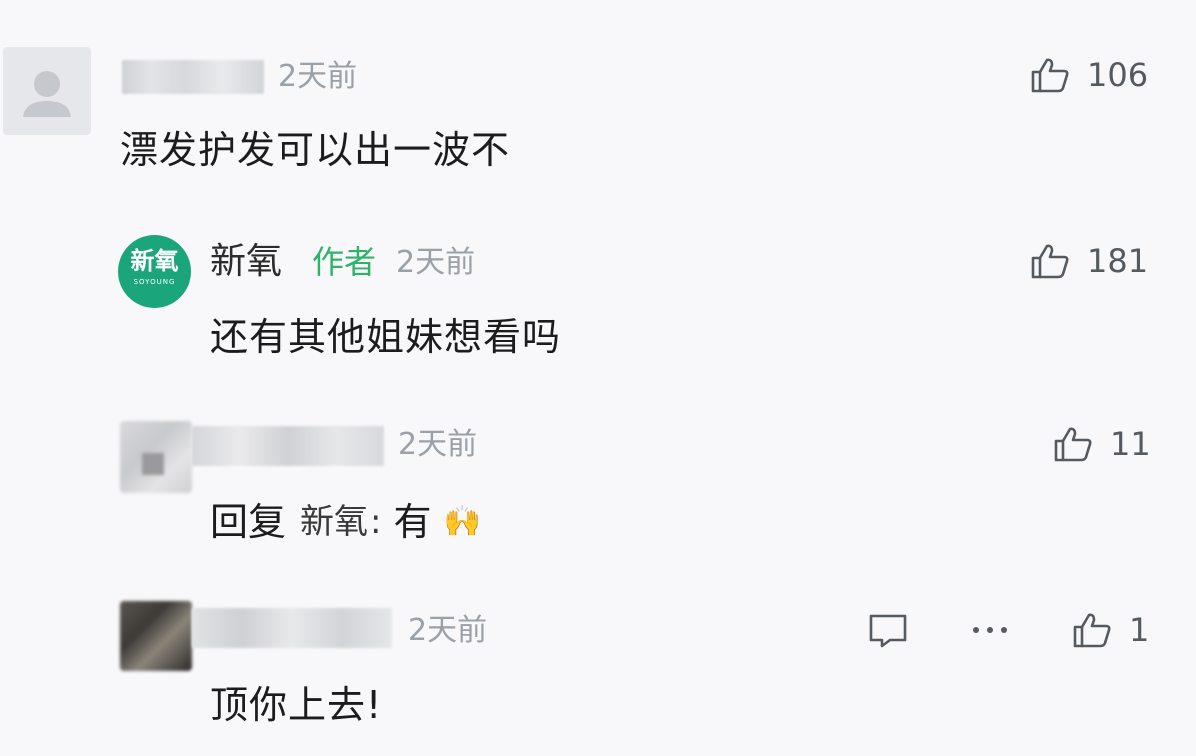  Describe the element at coordinates (246, 262) in the screenshot. I see `author-name: 新氧` at that location.